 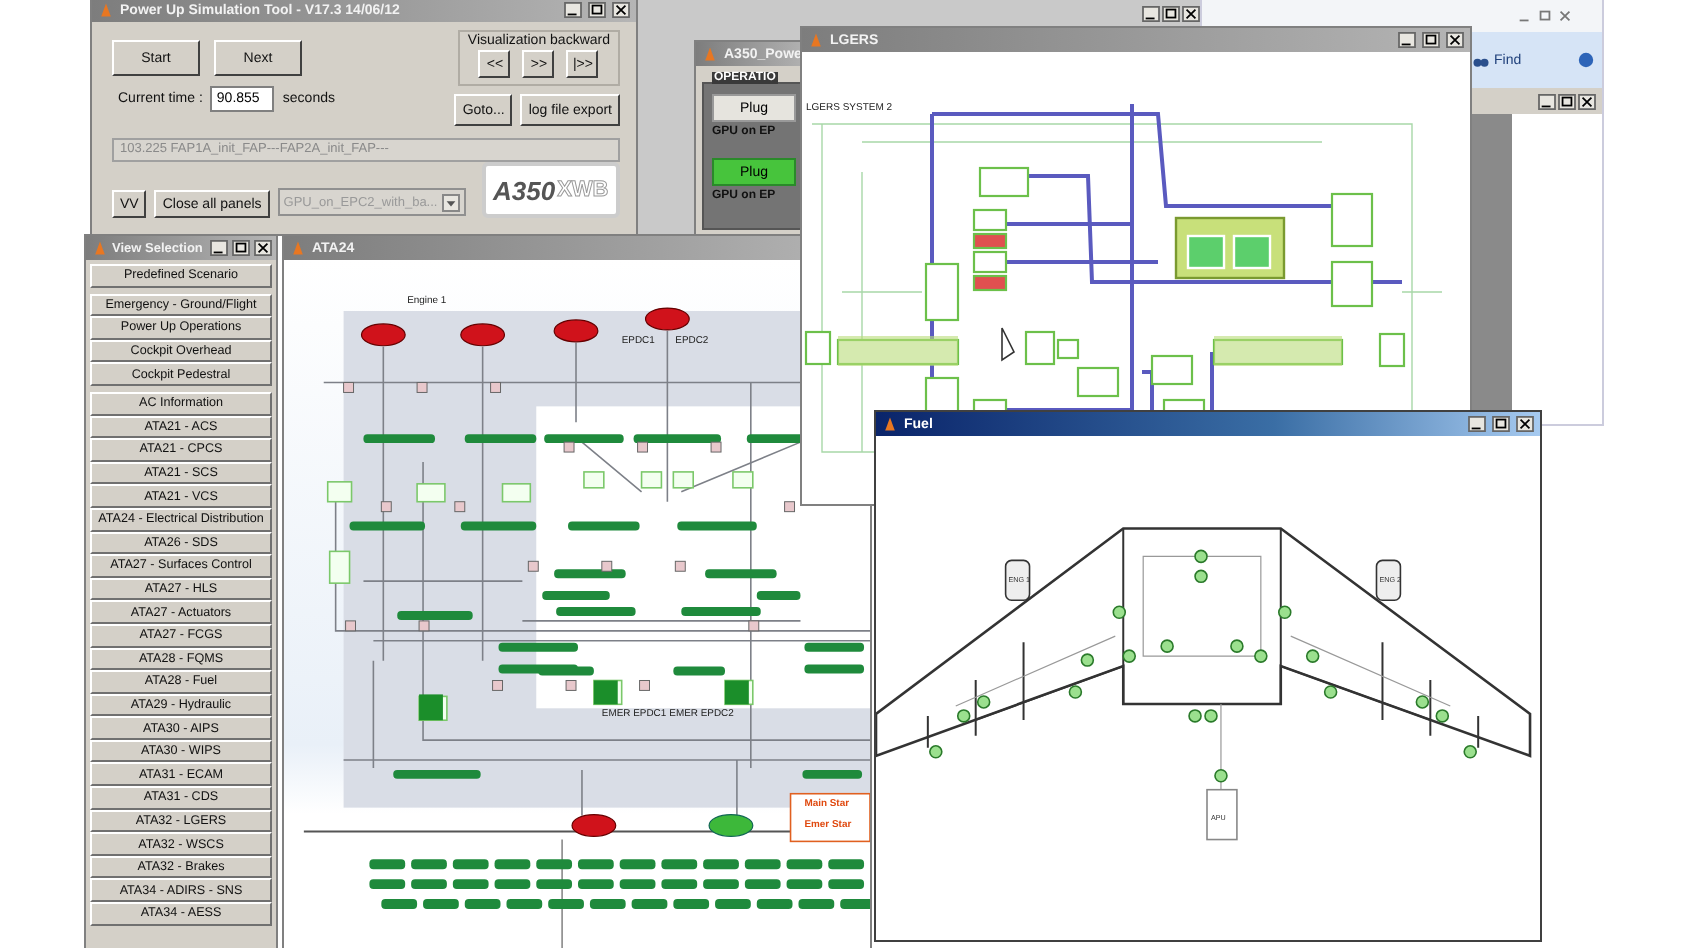 What do you see at coordinates (450, 202) in the screenshot?
I see `caret-icon` at bounding box center [450, 202].